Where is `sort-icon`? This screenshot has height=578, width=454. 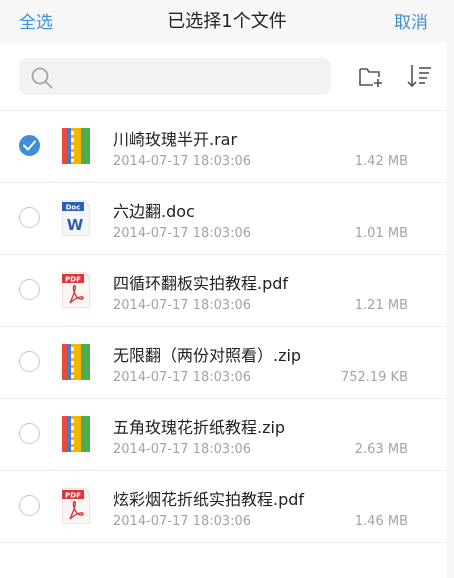 sort-icon is located at coordinates (419, 76).